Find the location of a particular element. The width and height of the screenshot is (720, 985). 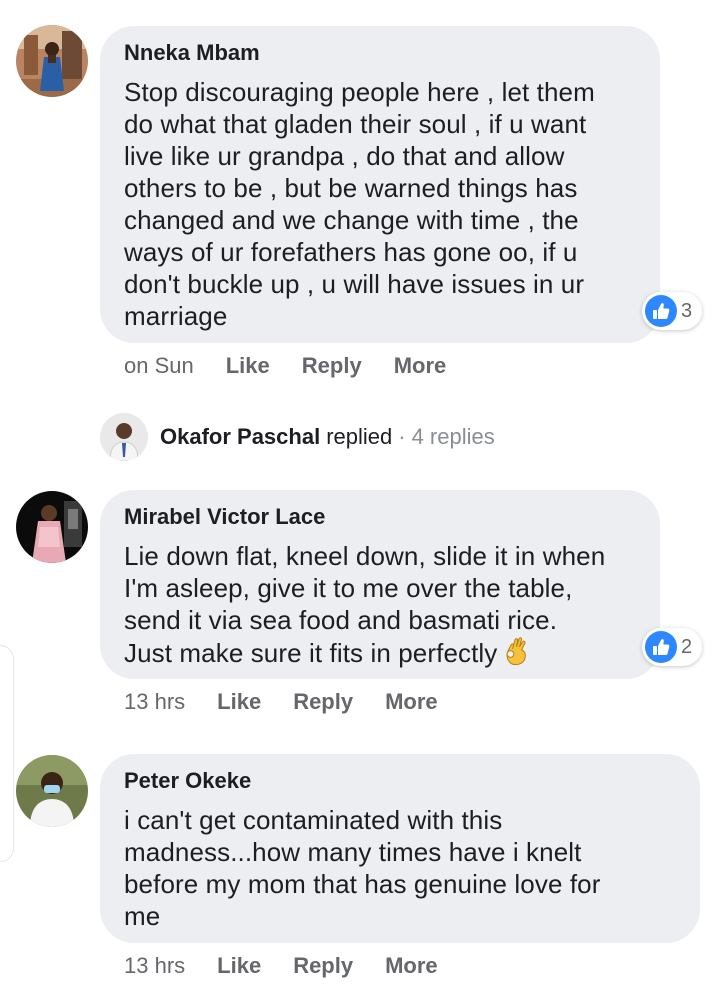

ok-hand-emoji-icon is located at coordinates (517, 654).